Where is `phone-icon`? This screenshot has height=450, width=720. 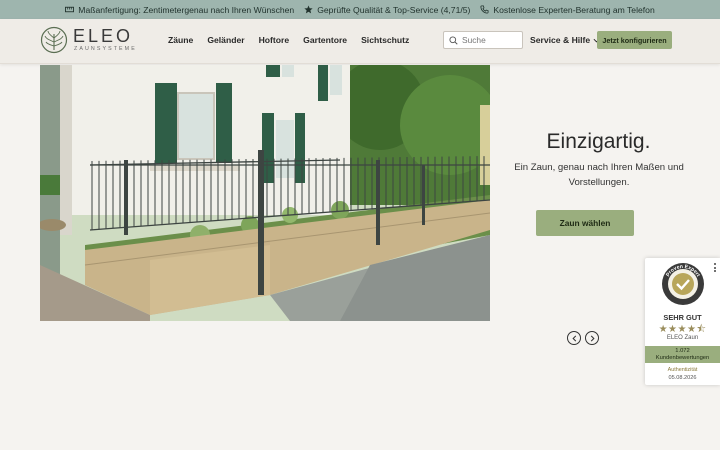
phone-icon is located at coordinates (484, 9).